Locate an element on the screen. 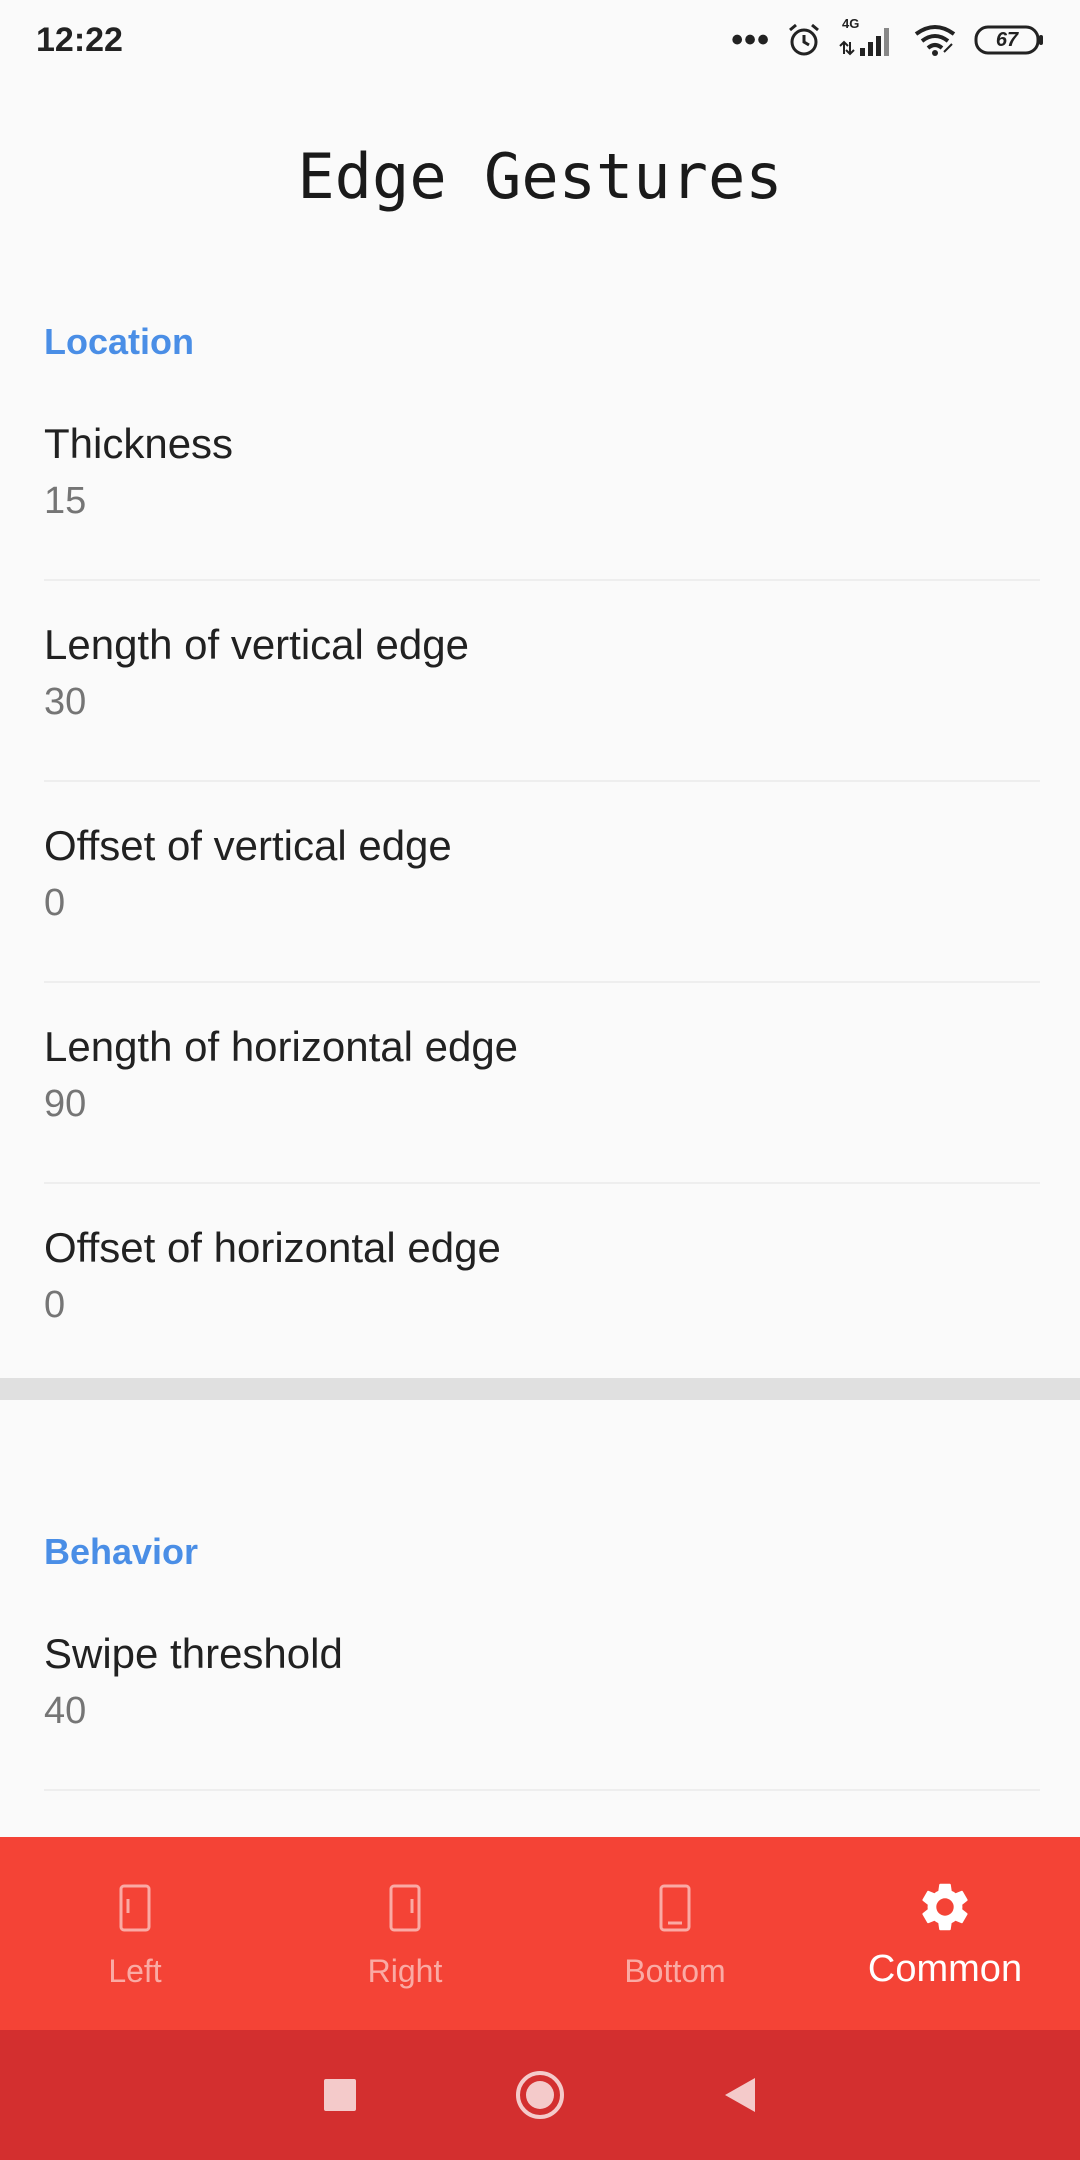 Image resolution: width=1080 pixels, height=2160 pixels. home-button is located at coordinates (540, 2095).